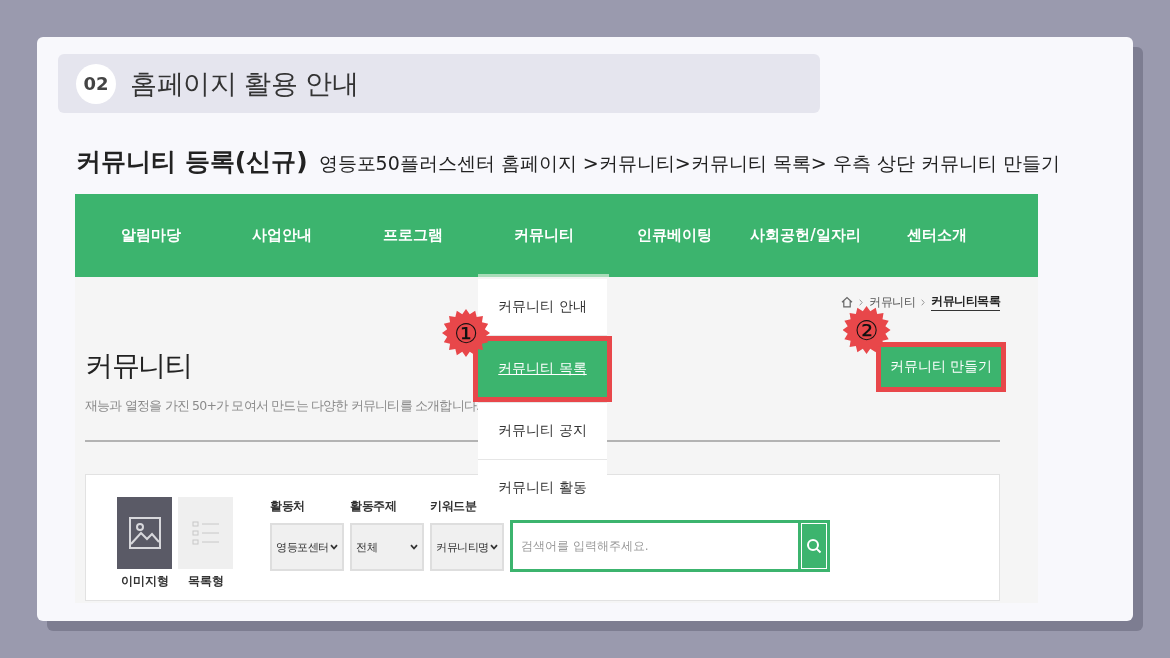 The width and height of the screenshot is (1170, 658). What do you see at coordinates (150, 235) in the screenshot?
I see `nav-tab: 알림마당` at bounding box center [150, 235].